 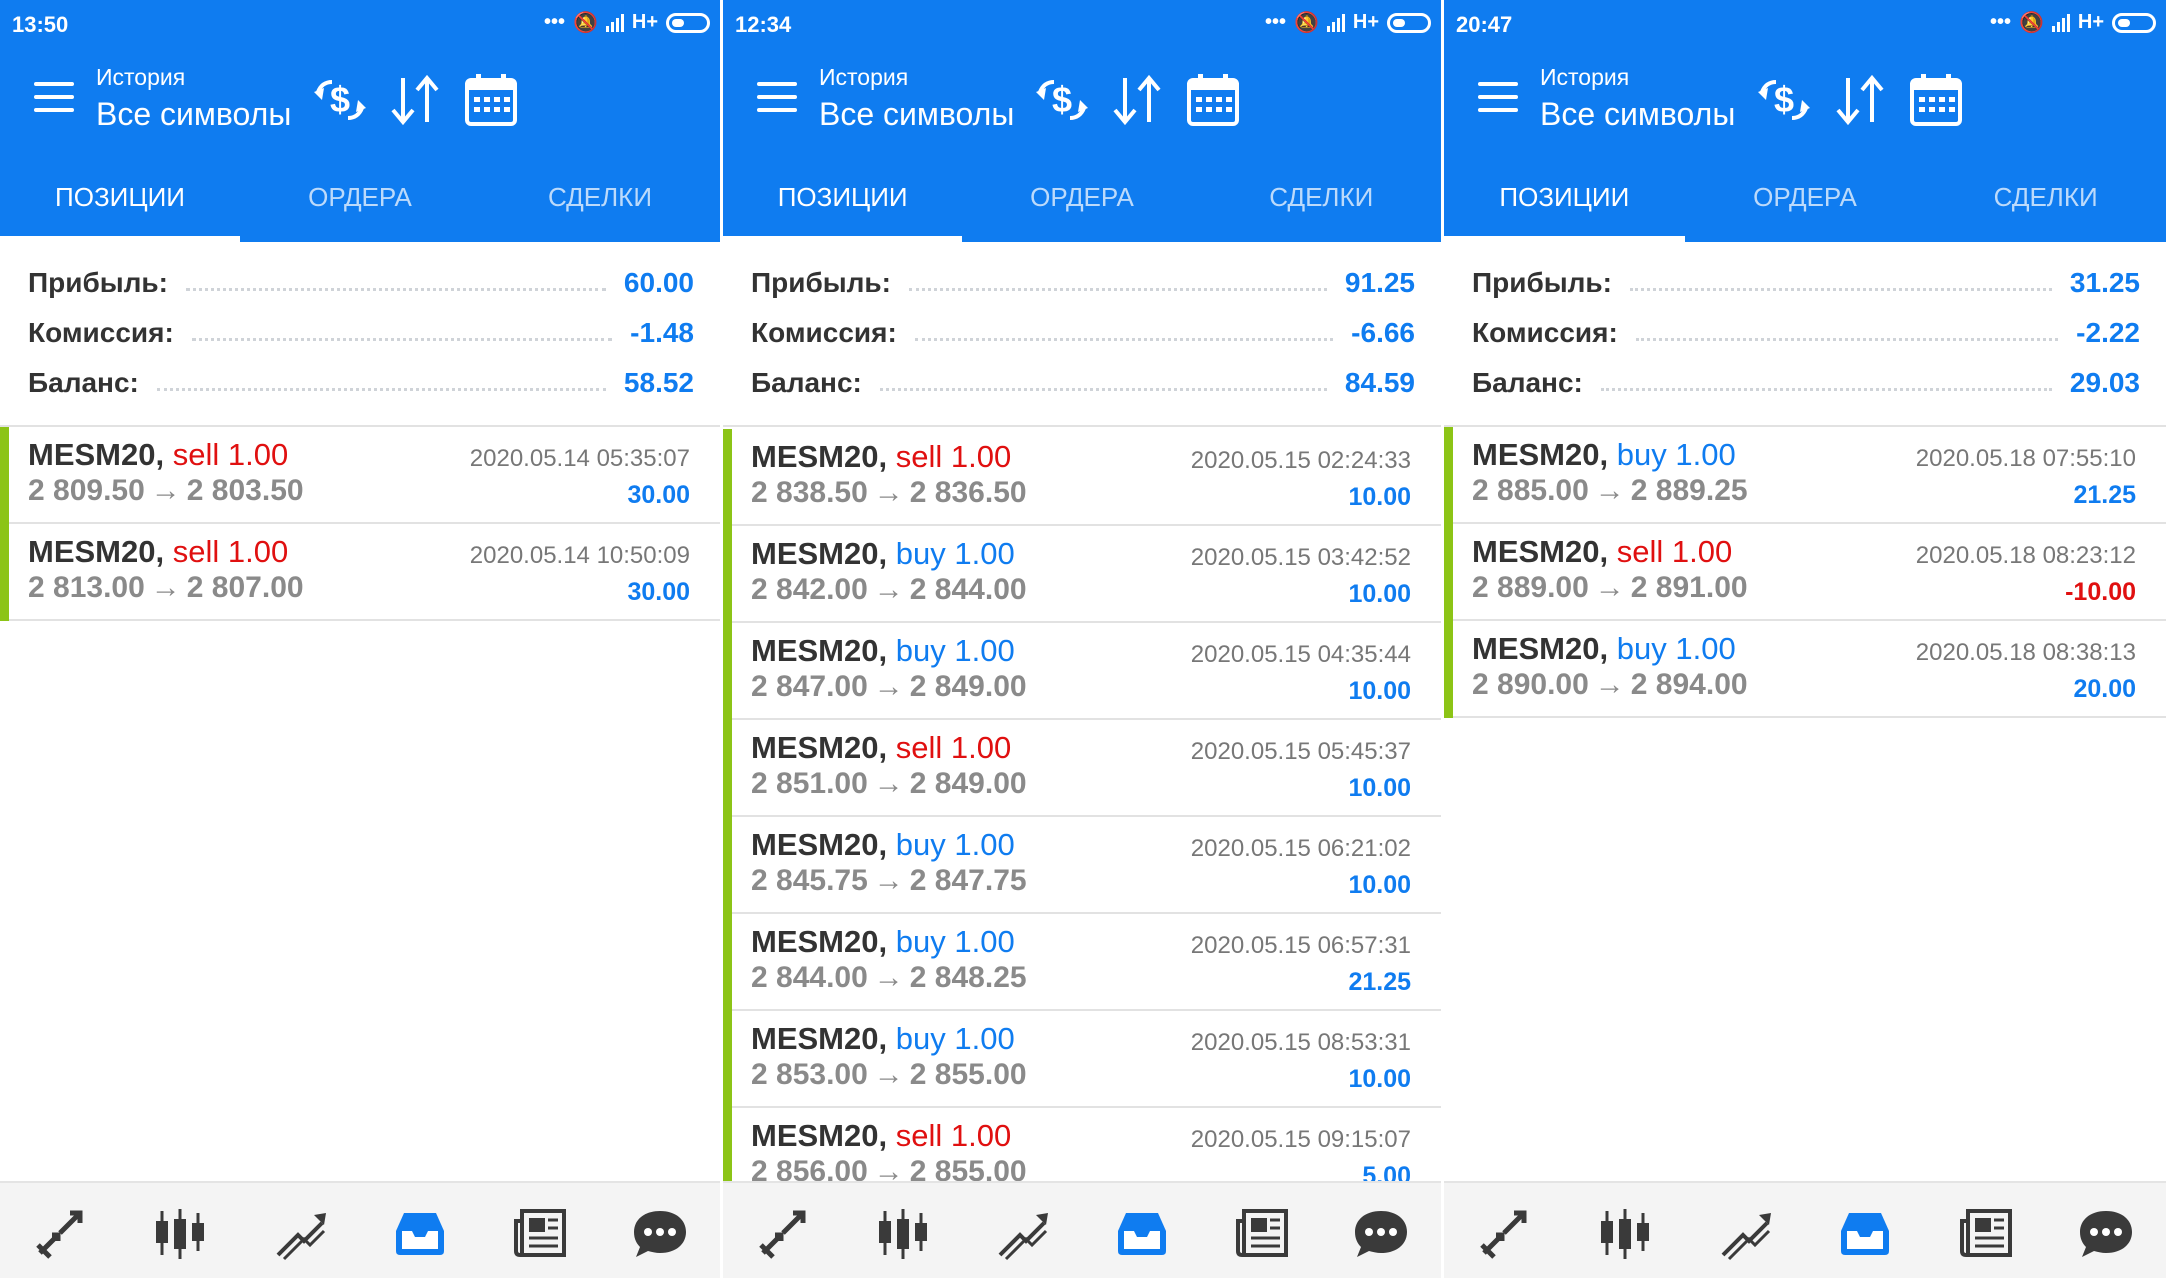 What do you see at coordinates (824, 332) in the screenshot?
I see `summary-label: Комиссия:` at bounding box center [824, 332].